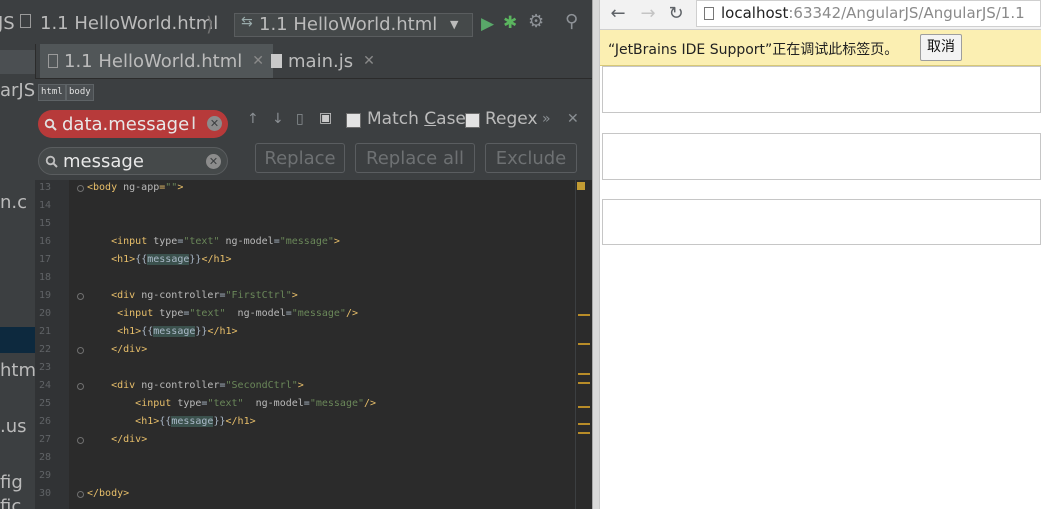 This screenshot has height=509, width=1041. Describe the element at coordinates (536, 21) in the screenshot. I see `settings-gear-icon: ⚙` at that location.